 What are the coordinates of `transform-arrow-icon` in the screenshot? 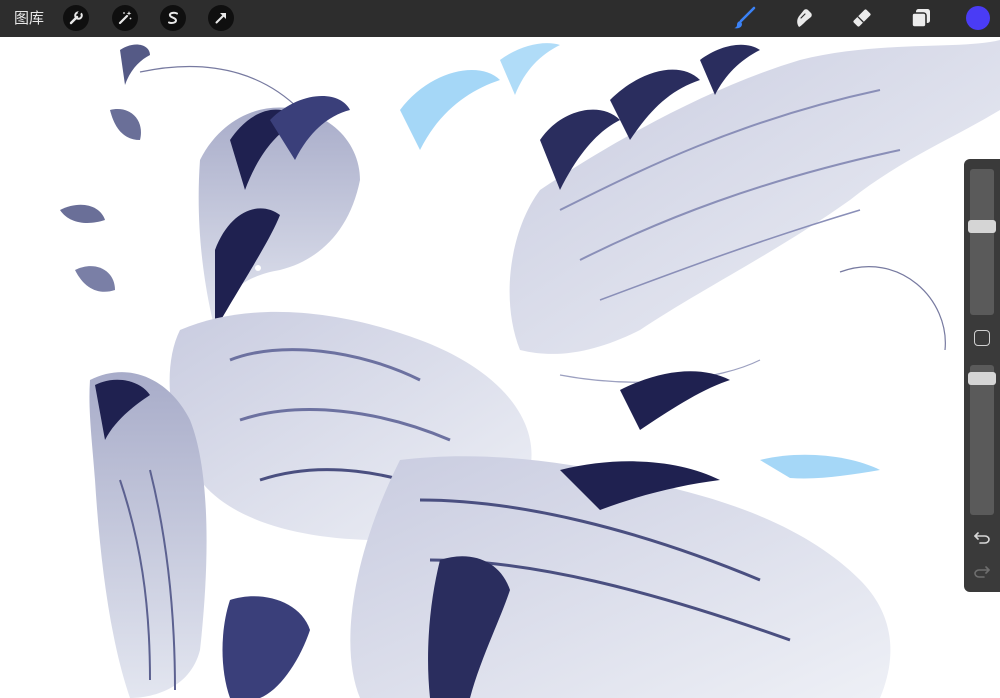 It's located at (221, 18).